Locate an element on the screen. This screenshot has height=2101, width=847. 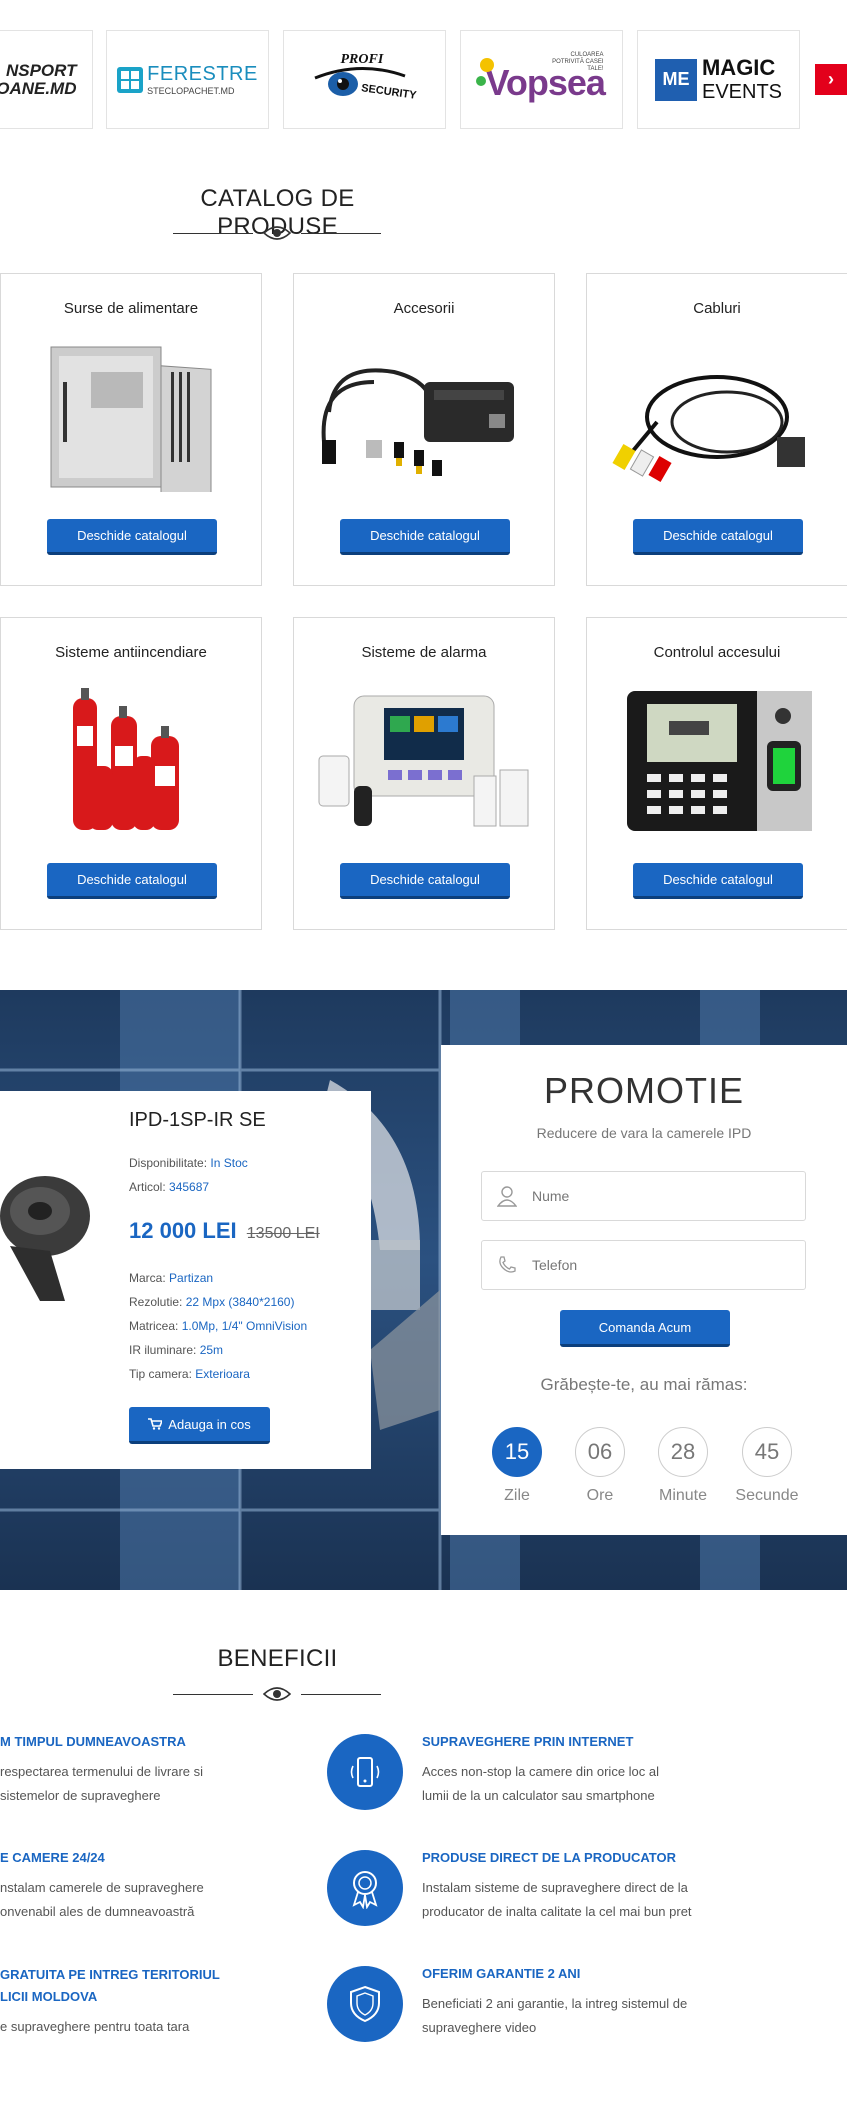
partner-logo-line: OANE.MD is located at coordinates (38, 88).